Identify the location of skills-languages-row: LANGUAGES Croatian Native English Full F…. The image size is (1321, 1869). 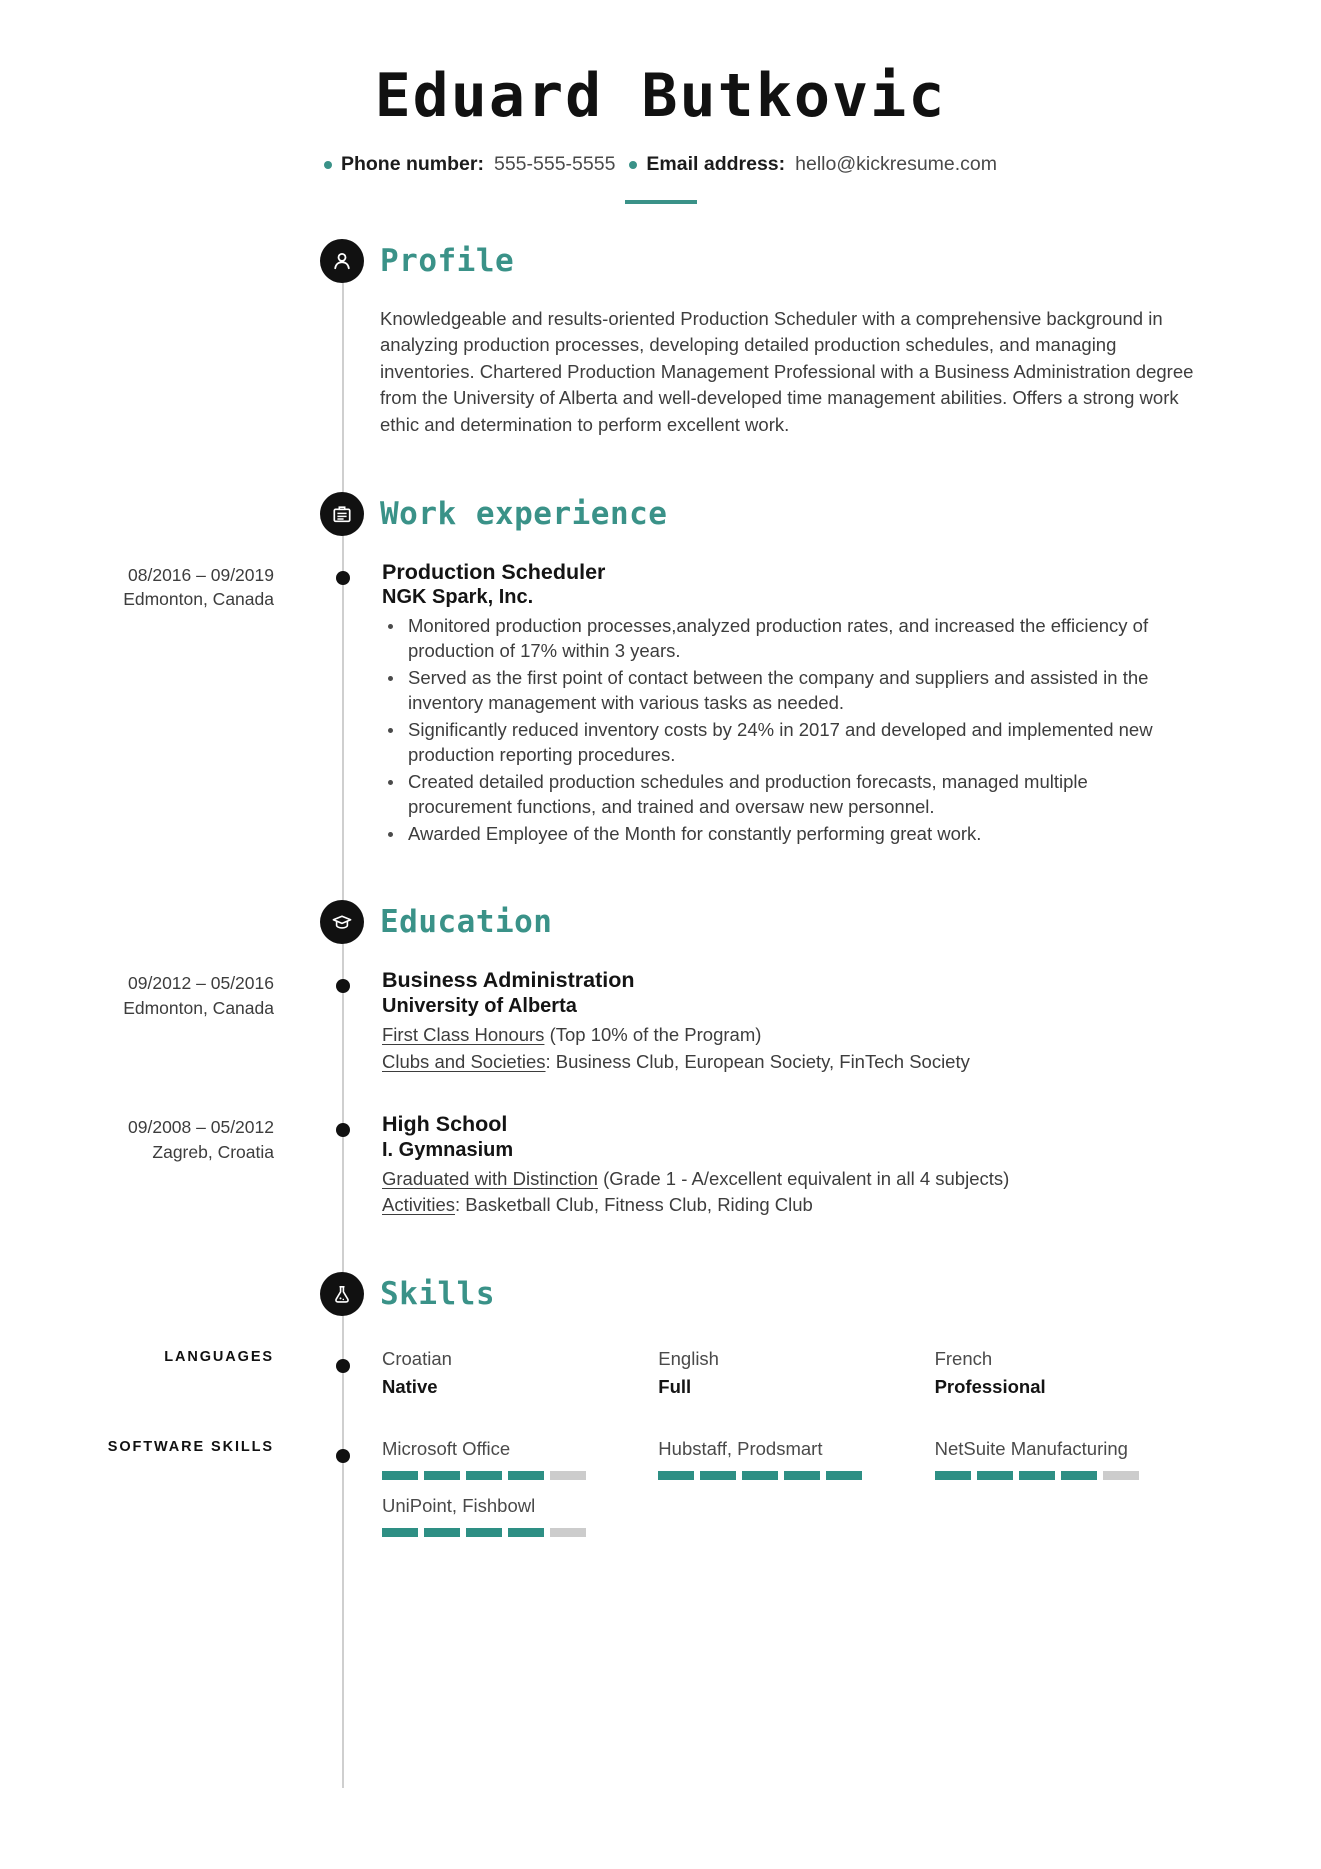
(660, 1380).